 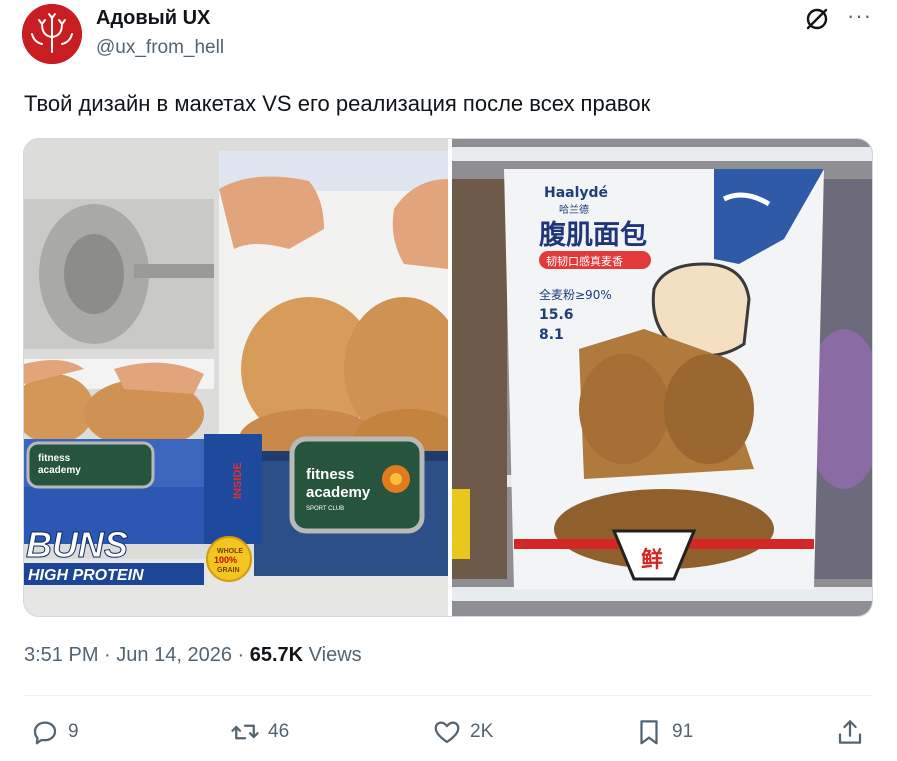 I want to click on grok-icon, so click(x=817, y=19).